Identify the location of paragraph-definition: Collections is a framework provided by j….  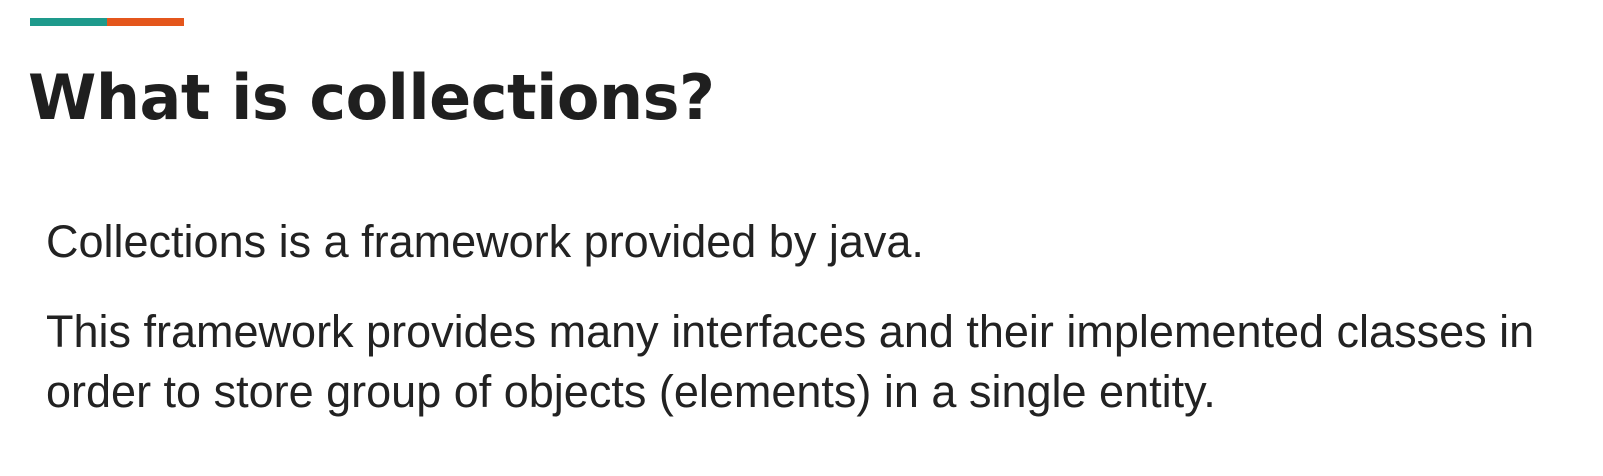
(485, 241).